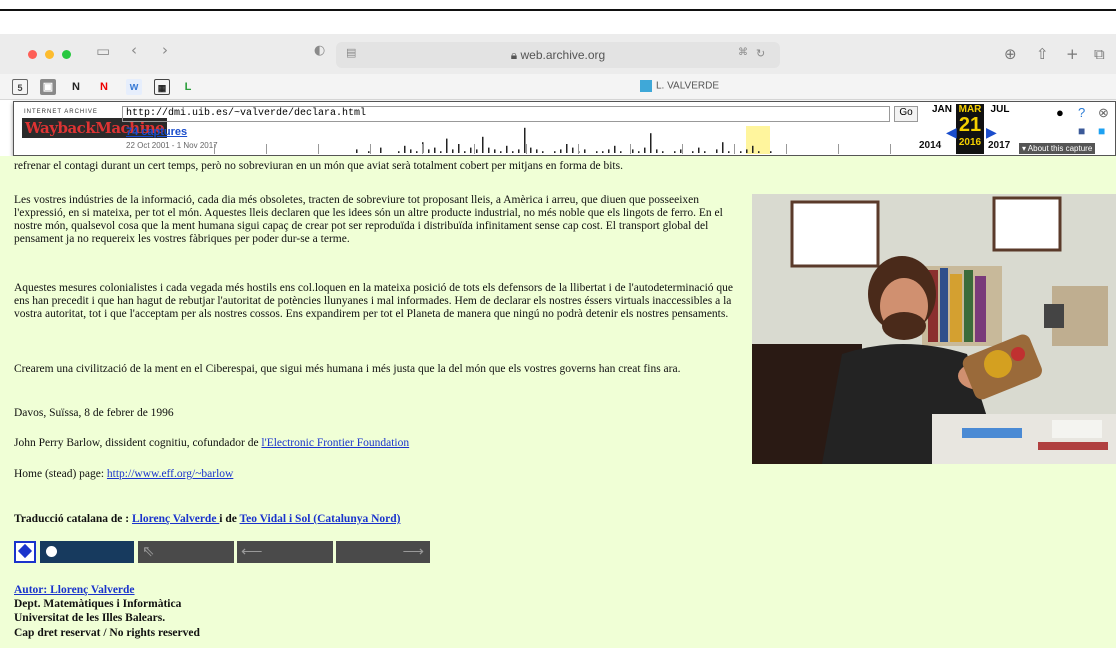  I want to click on bookmark-l: L, so click(188, 87).